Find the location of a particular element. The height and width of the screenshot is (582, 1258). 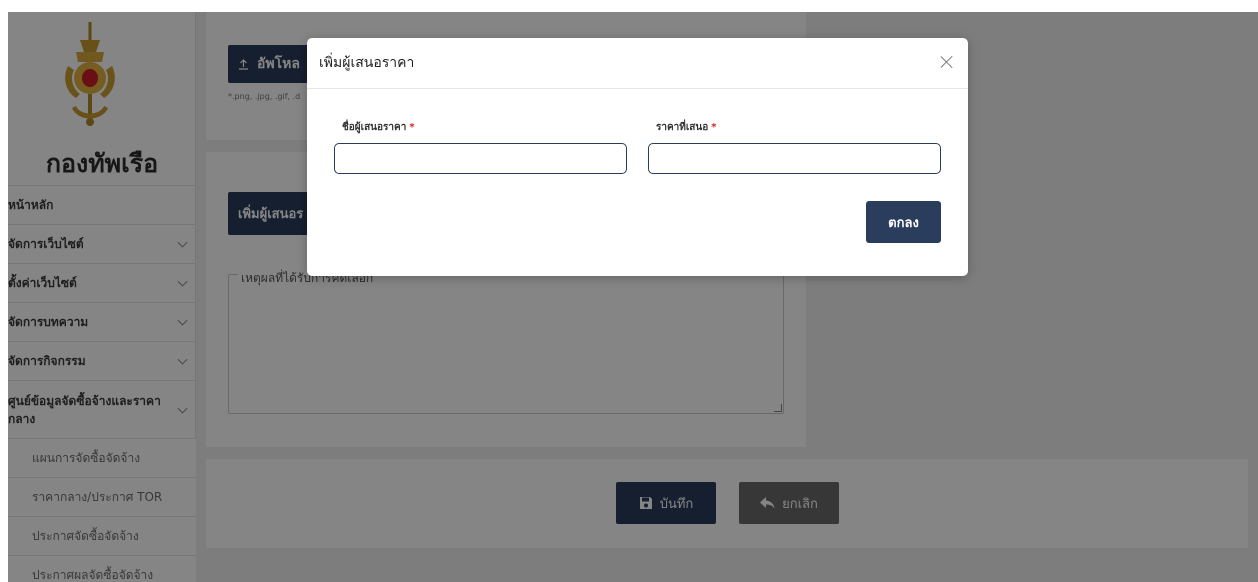

bid-price-label: ราคาที่เสนอ * is located at coordinates (686, 127).